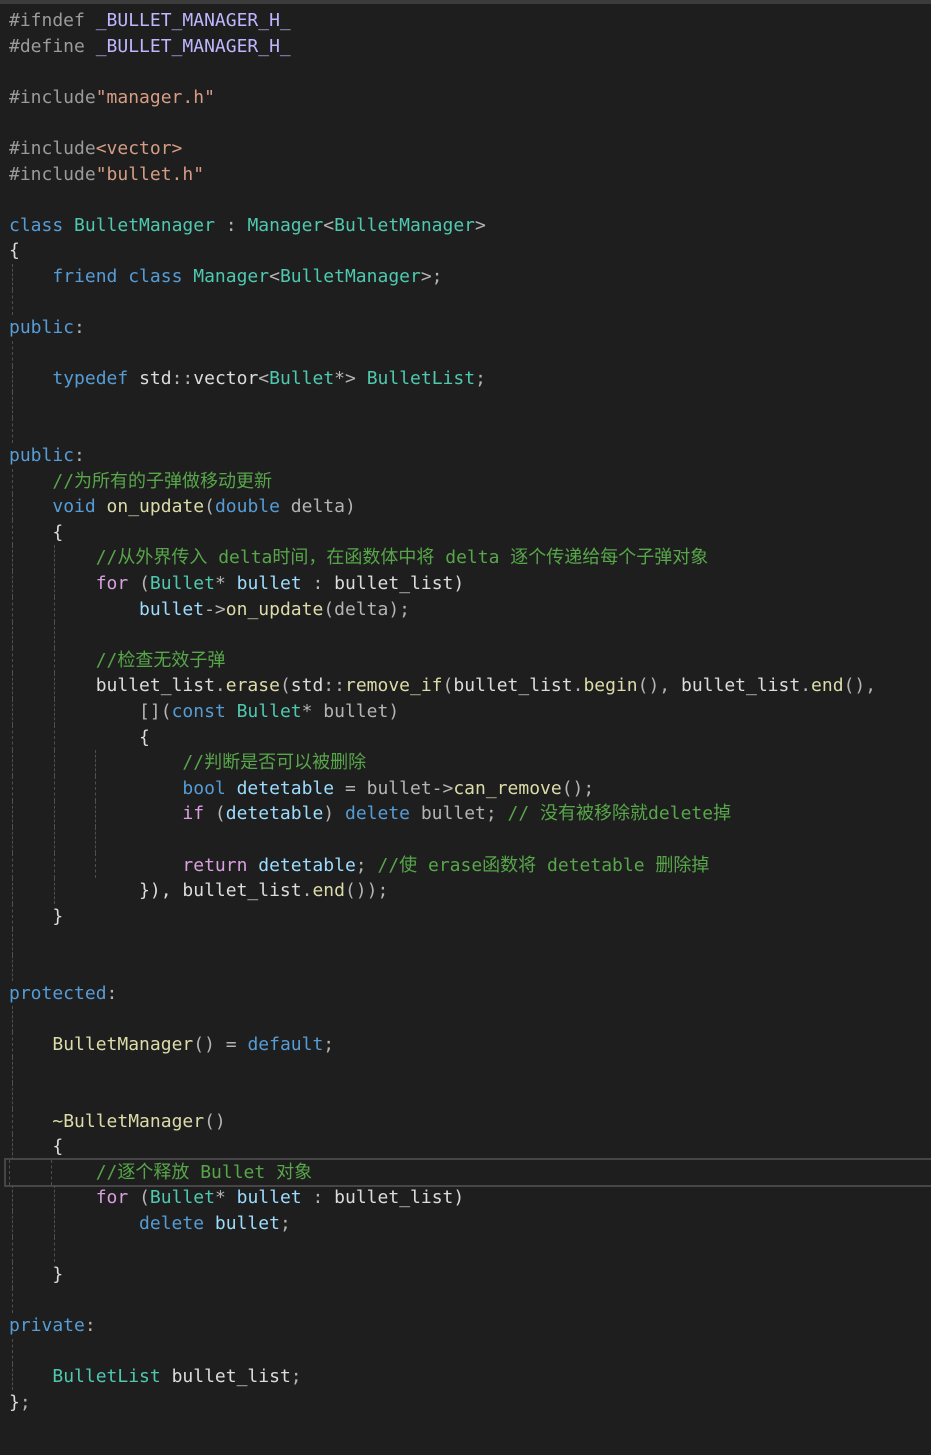 Image resolution: width=931 pixels, height=1455 pixels. What do you see at coordinates (470, 1403) in the screenshot?
I see `code-line: };` at bounding box center [470, 1403].